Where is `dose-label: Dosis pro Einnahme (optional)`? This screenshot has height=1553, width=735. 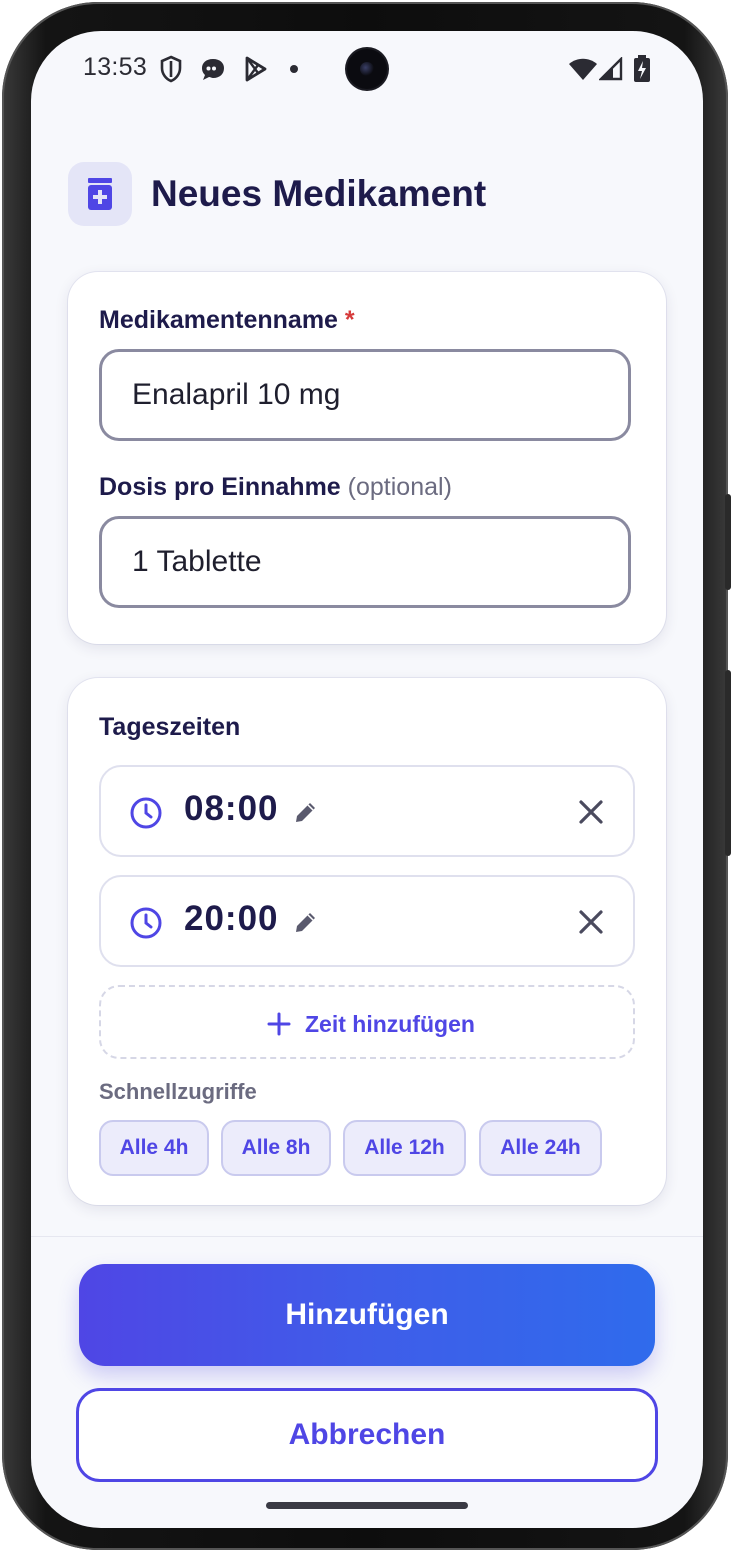 dose-label: Dosis pro Einnahme (optional) is located at coordinates (275, 487).